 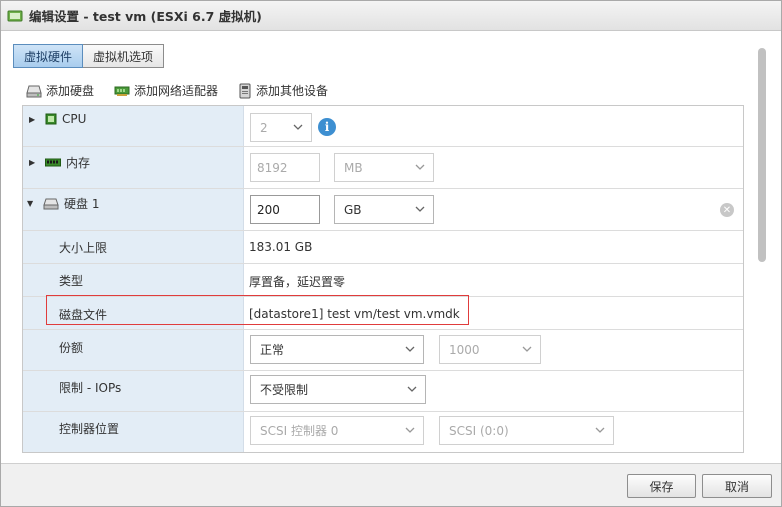 What do you see at coordinates (391, 16) in the screenshot?
I see `title-bar: 编辑设置 - test vm (ESXi 6.7 虚拟机)` at bounding box center [391, 16].